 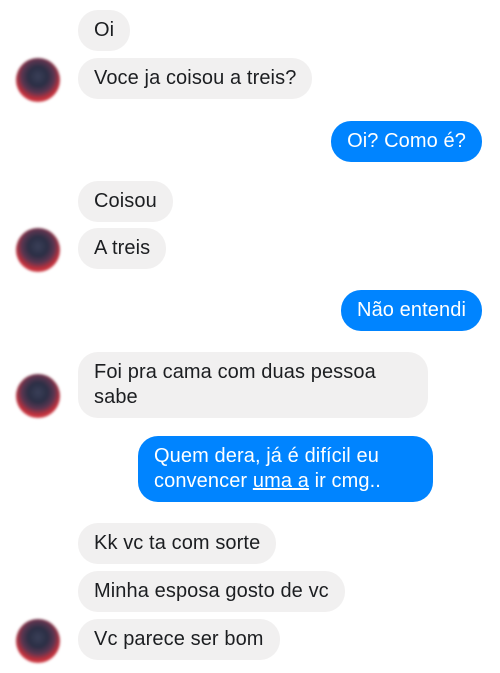 I want to click on message-line: Foi pra cama com duas pessoa, so click(x=235, y=372).